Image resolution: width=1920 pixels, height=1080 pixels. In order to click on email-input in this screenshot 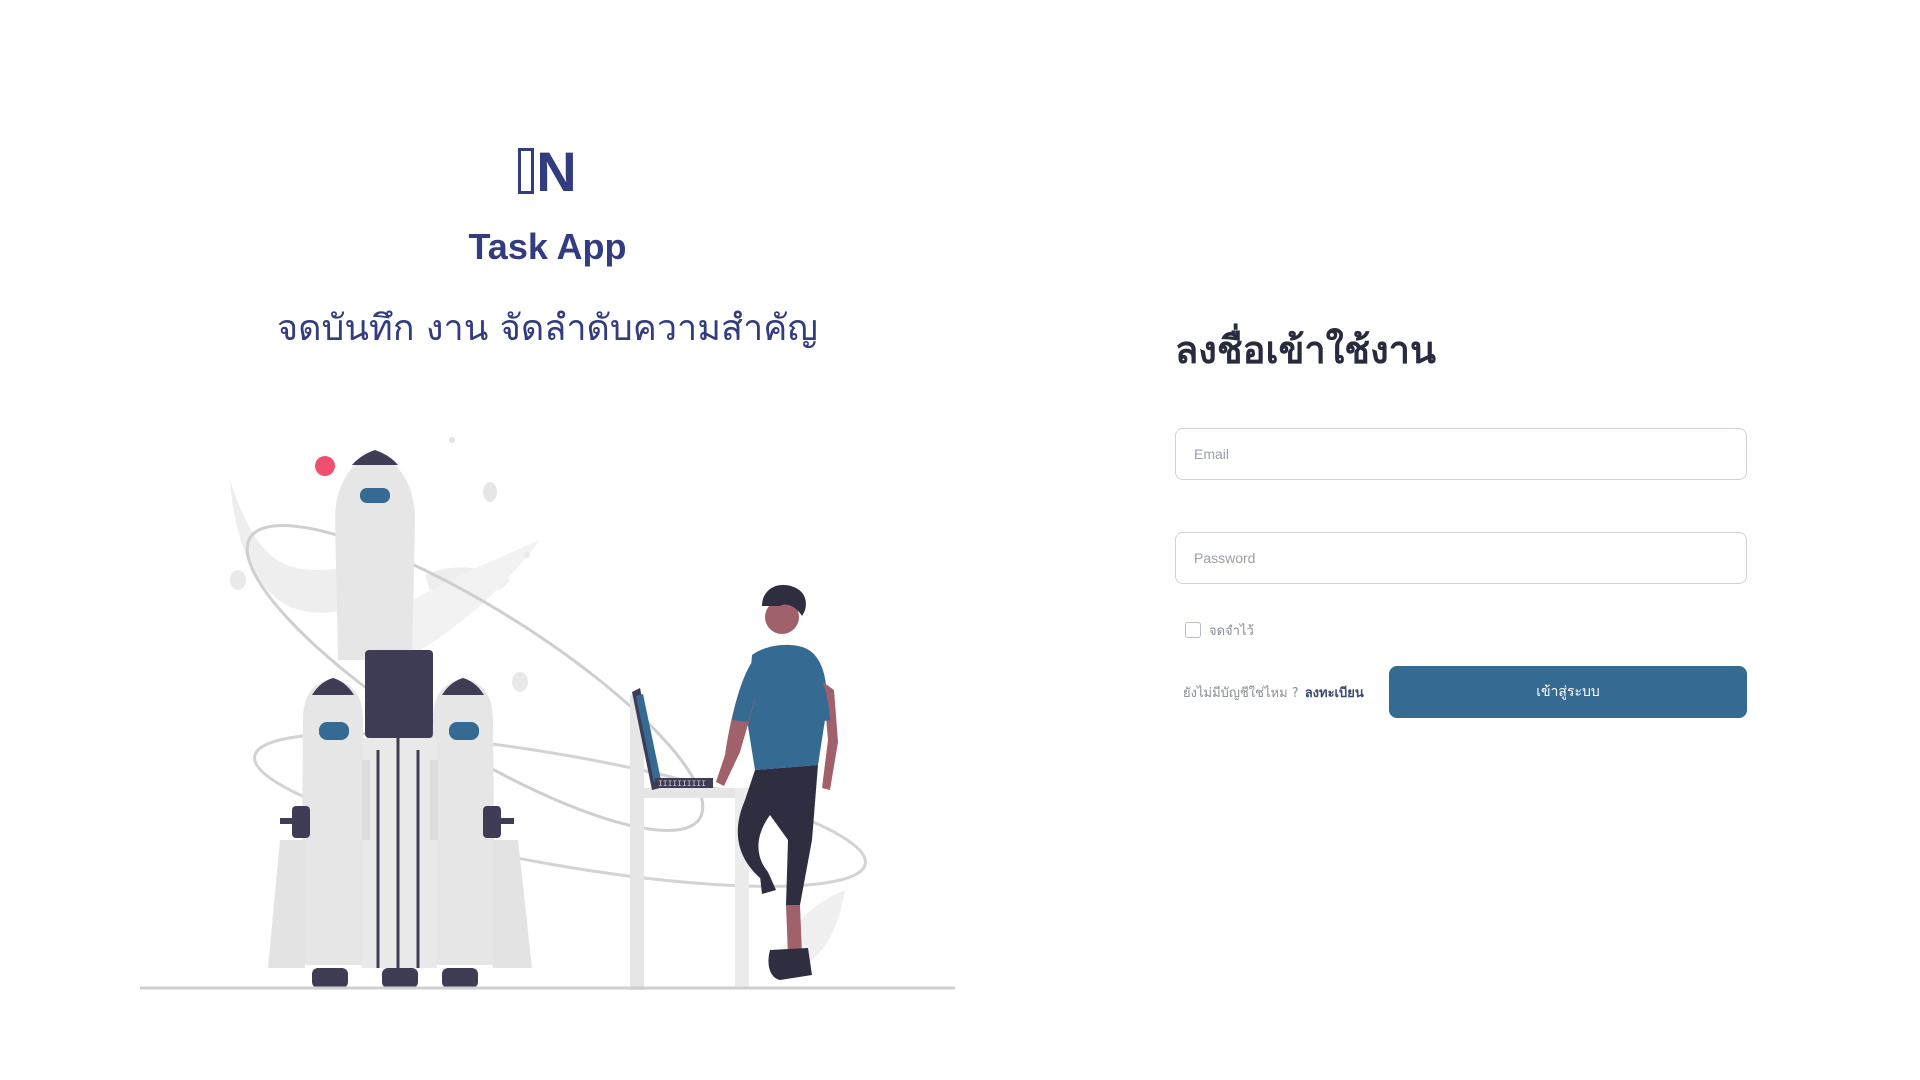, I will do `click(1461, 454)`.